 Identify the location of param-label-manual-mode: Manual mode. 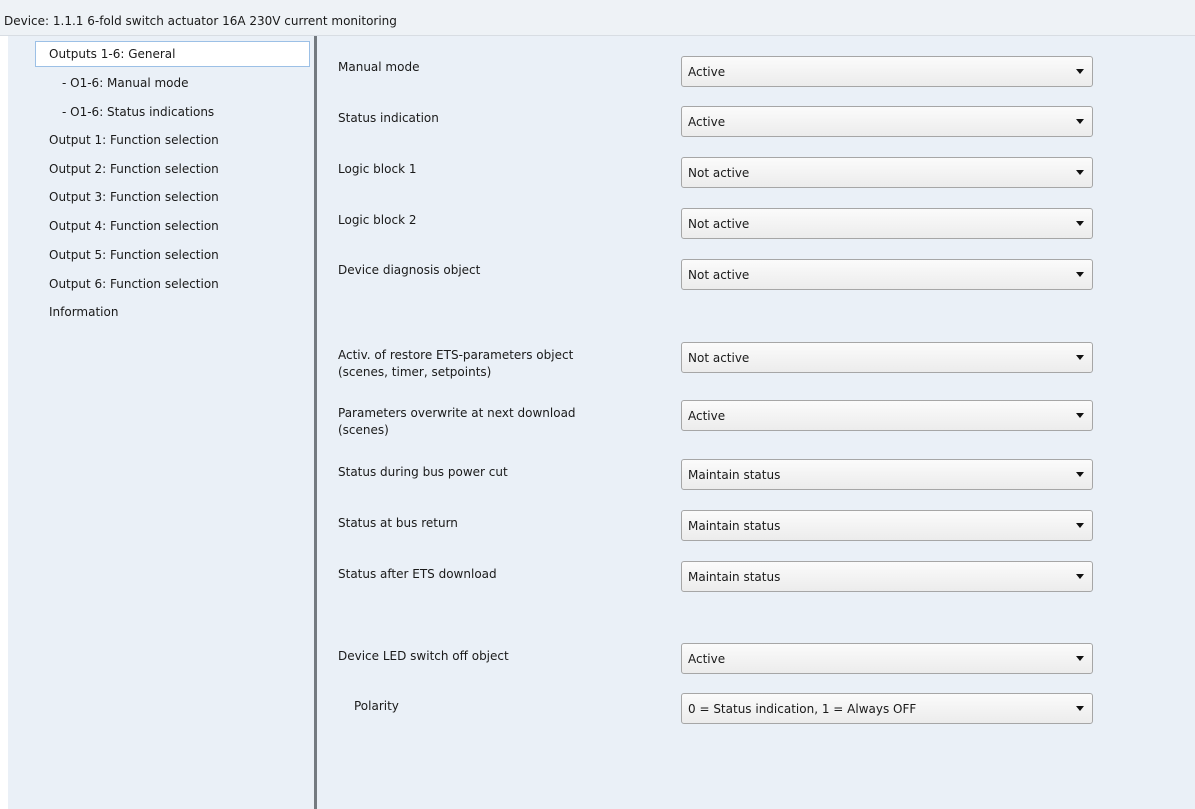
(379, 67).